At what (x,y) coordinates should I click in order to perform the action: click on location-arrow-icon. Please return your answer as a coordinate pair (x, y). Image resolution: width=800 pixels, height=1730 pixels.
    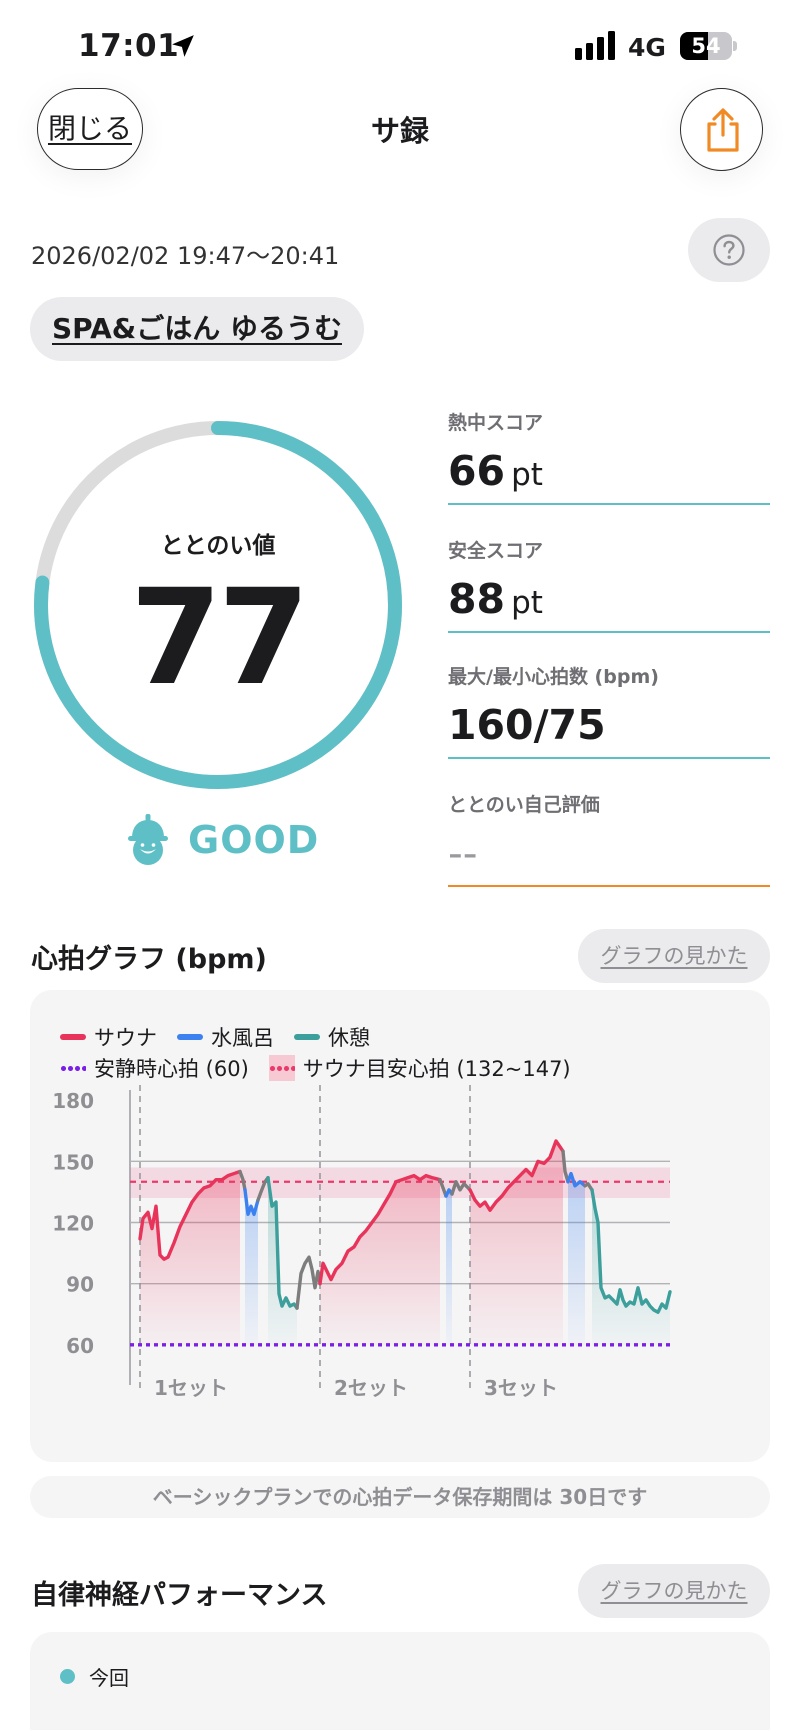
    Looking at the image, I should click on (183, 46).